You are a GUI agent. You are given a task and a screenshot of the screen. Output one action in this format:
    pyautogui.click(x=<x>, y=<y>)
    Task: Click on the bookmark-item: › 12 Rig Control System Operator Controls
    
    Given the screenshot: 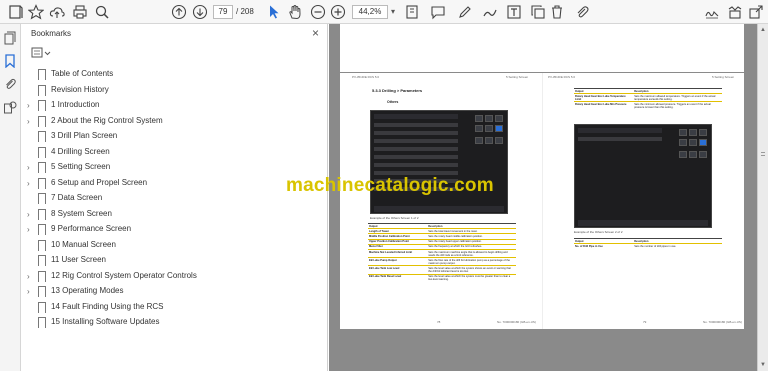 What is the action you would take?
    pyautogui.click(x=171, y=278)
    